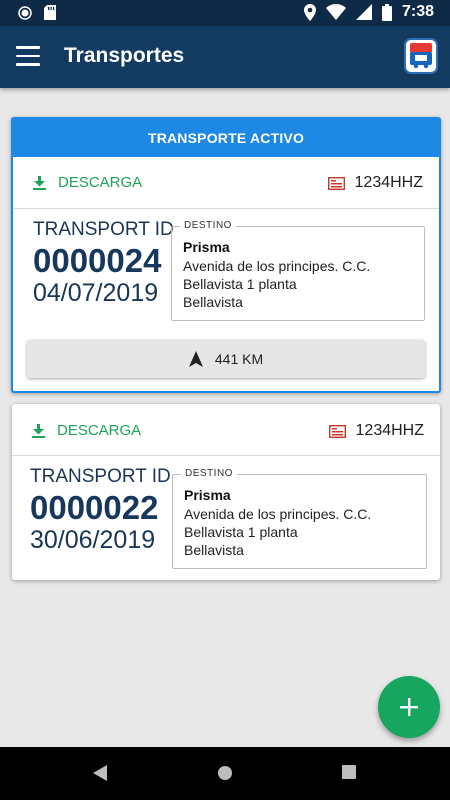 The width and height of the screenshot is (450, 800). Describe the element at coordinates (100, 773) in the screenshot. I see `back-icon` at that location.